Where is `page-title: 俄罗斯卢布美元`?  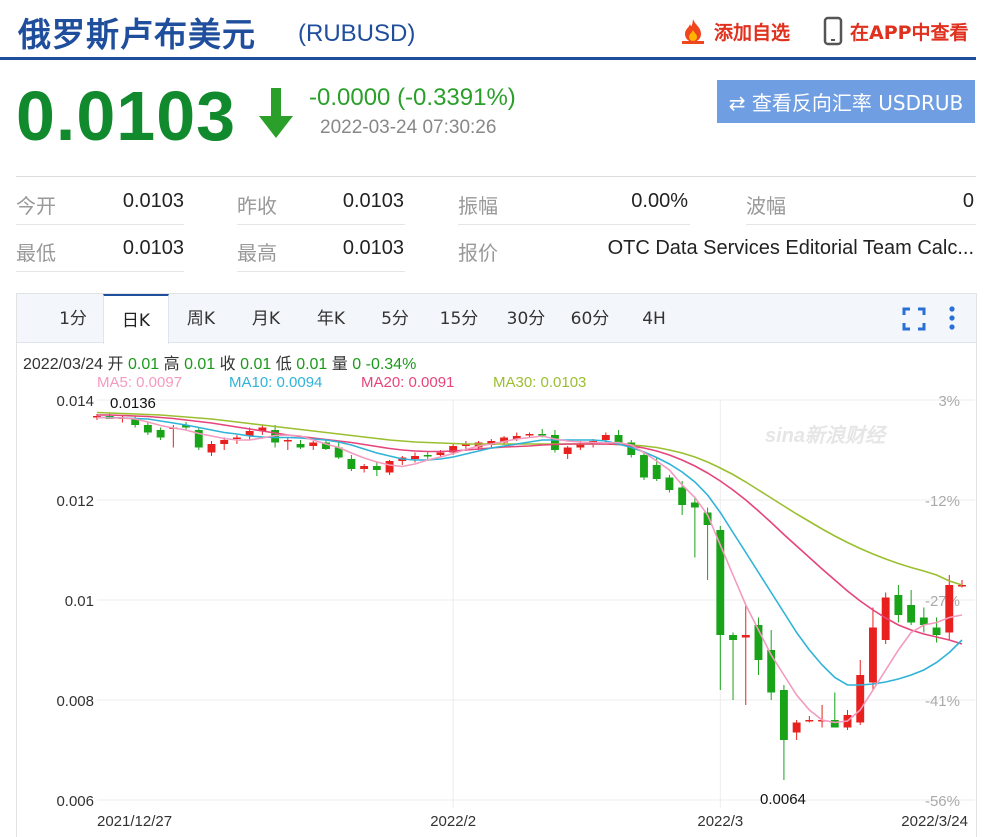 page-title: 俄罗斯卢布美元 is located at coordinates (137, 34).